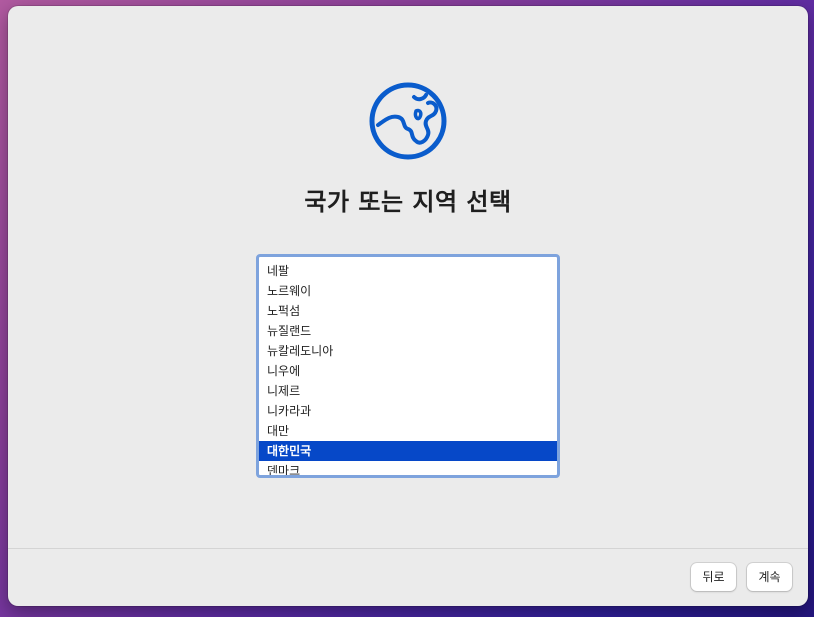 This screenshot has height=617, width=814. What do you see at coordinates (408, 548) in the screenshot?
I see `footer-divider` at bounding box center [408, 548].